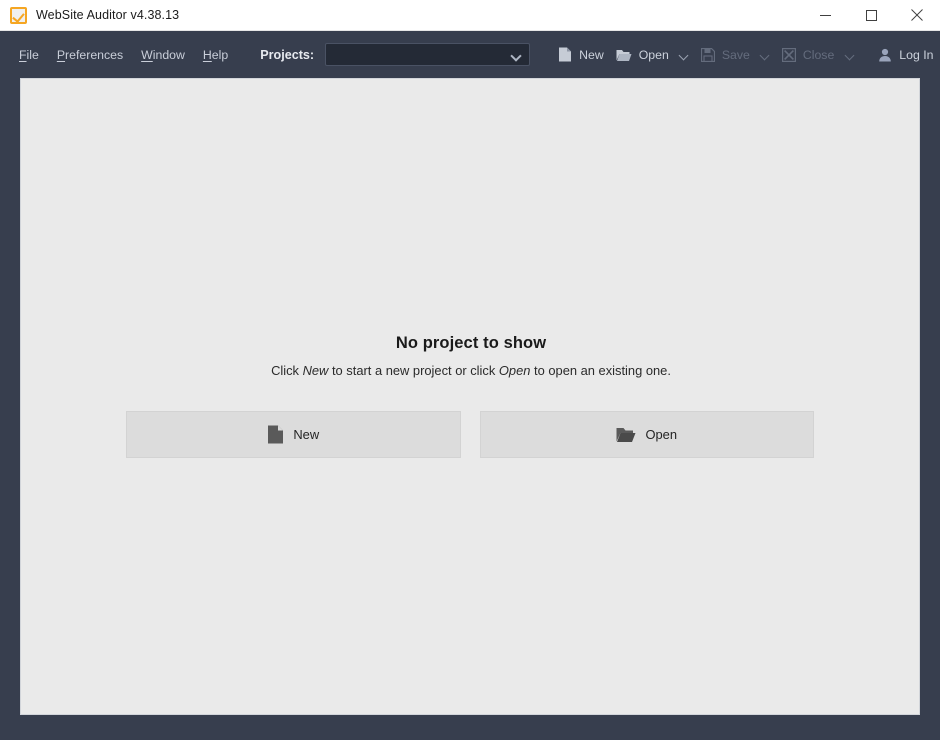 The image size is (940, 740). I want to click on close-button, so click(917, 15).